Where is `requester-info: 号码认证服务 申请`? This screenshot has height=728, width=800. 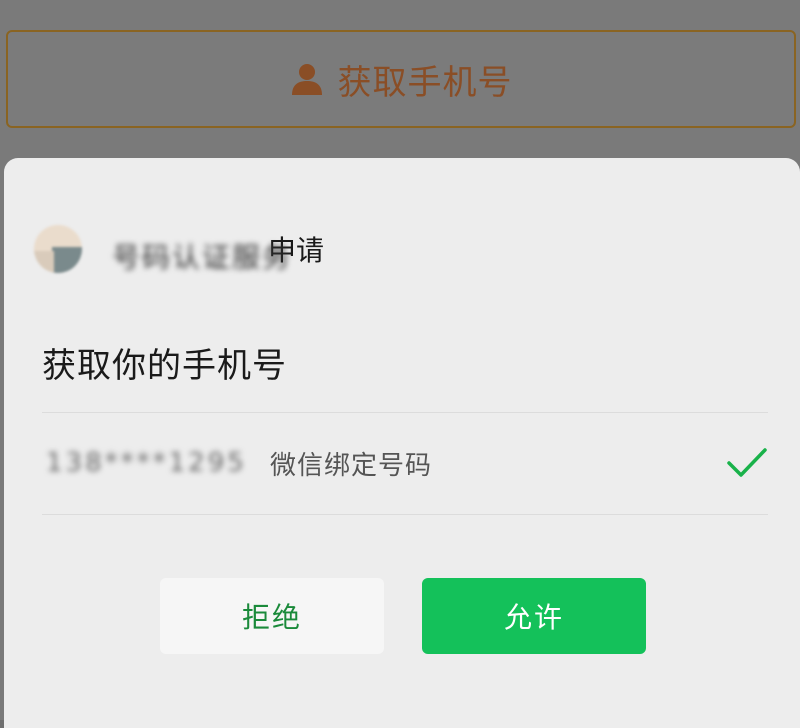 requester-info: 号码认证服务 申请 is located at coordinates (179, 249).